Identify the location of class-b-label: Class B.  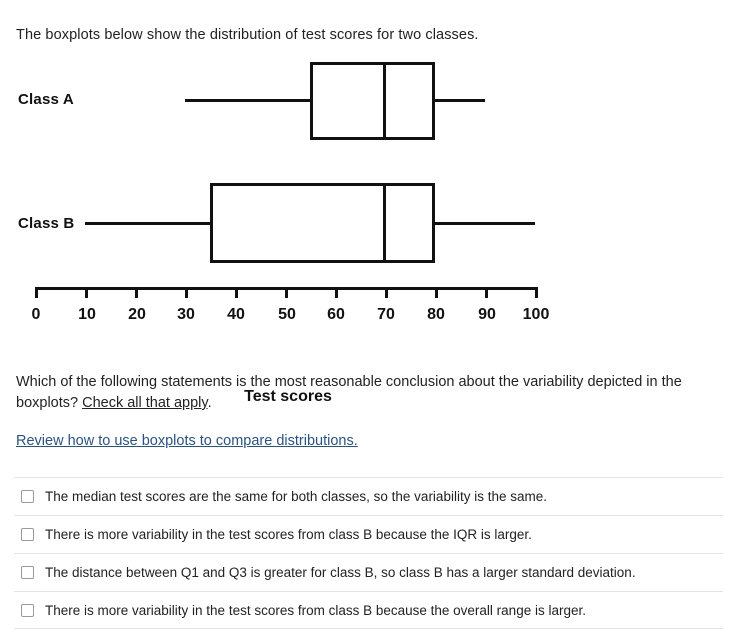
(46, 223).